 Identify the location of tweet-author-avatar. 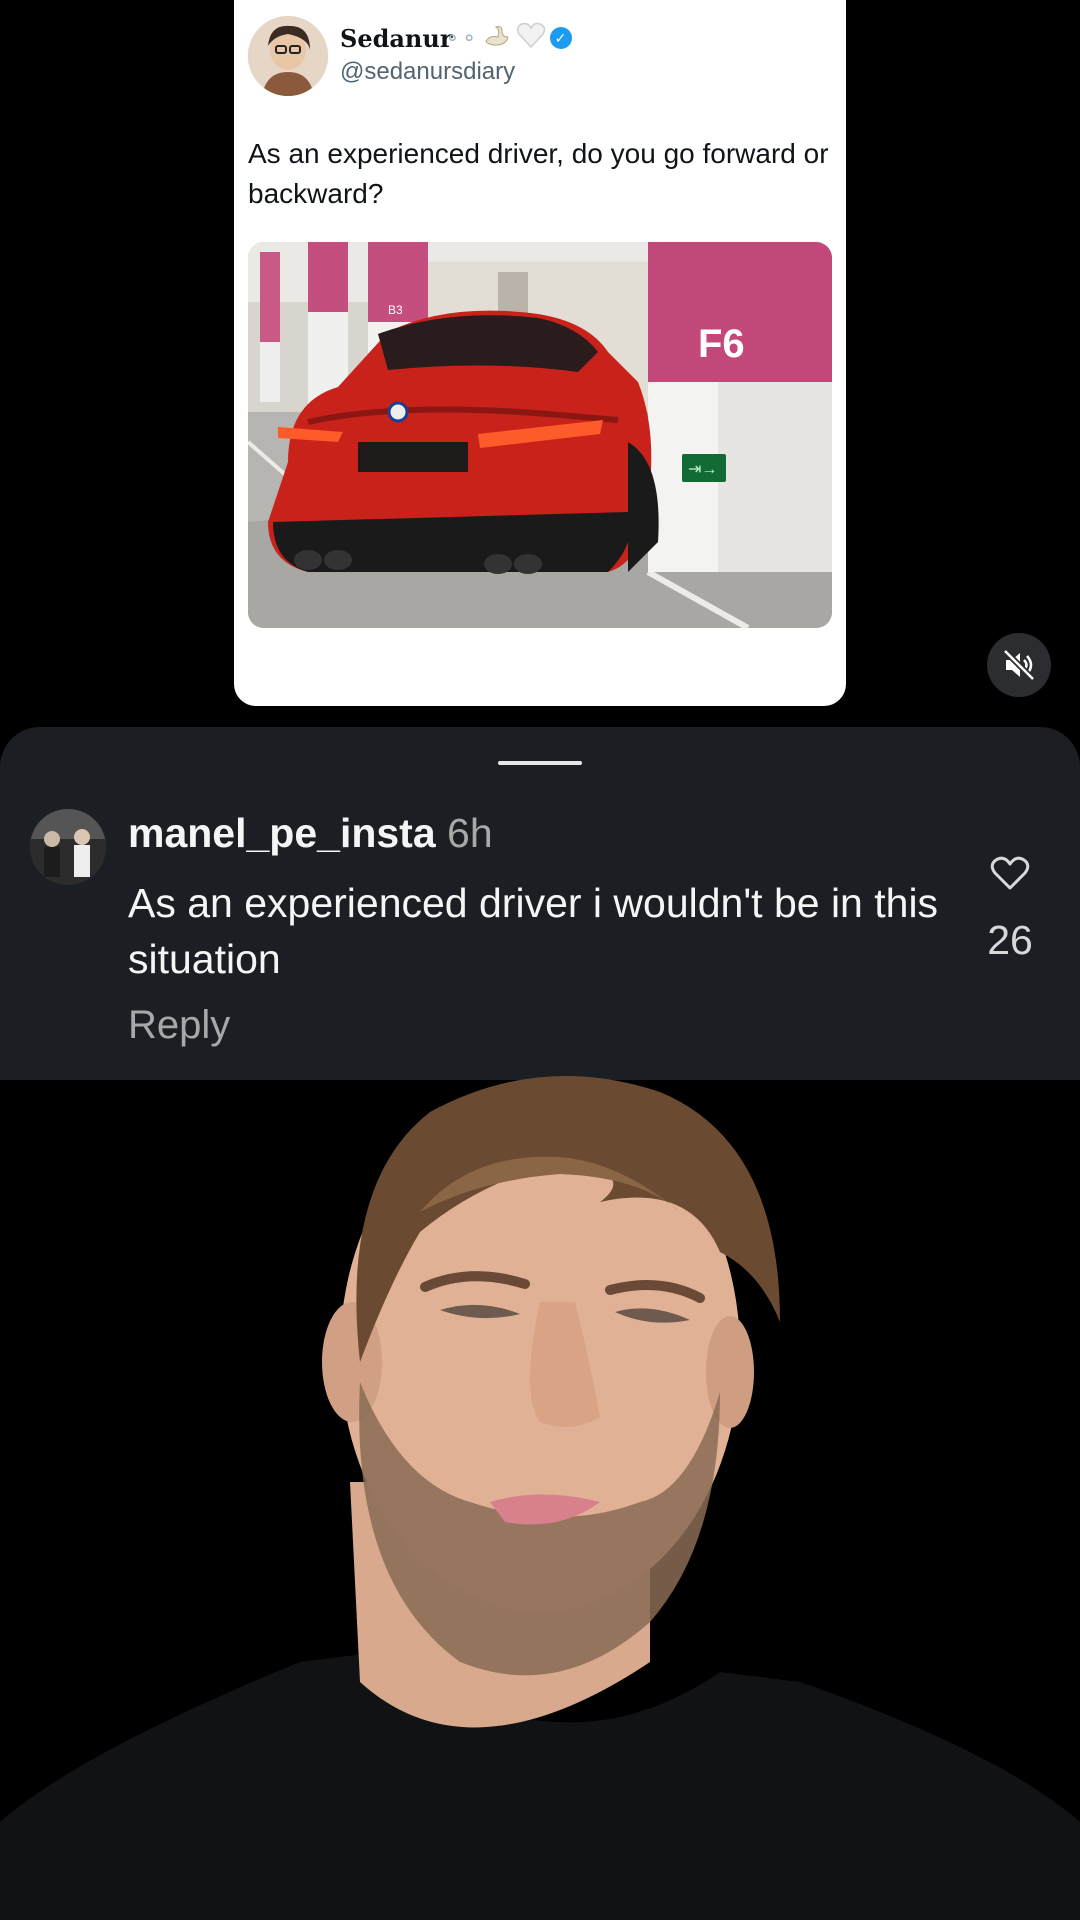
(288, 56).